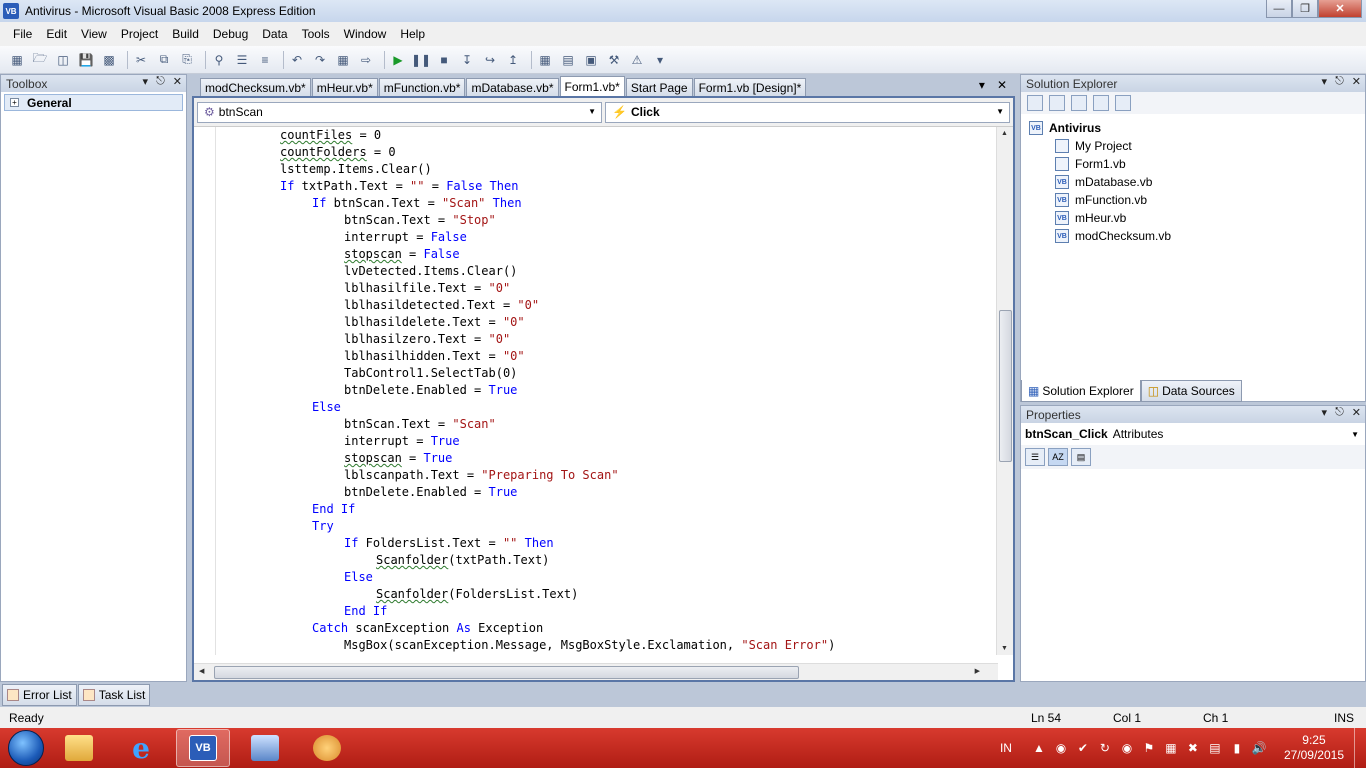 Image resolution: width=1366 pixels, height=768 pixels. Describe the element at coordinates (1259, 748) in the screenshot. I see `volume-icon: 🔊` at that location.